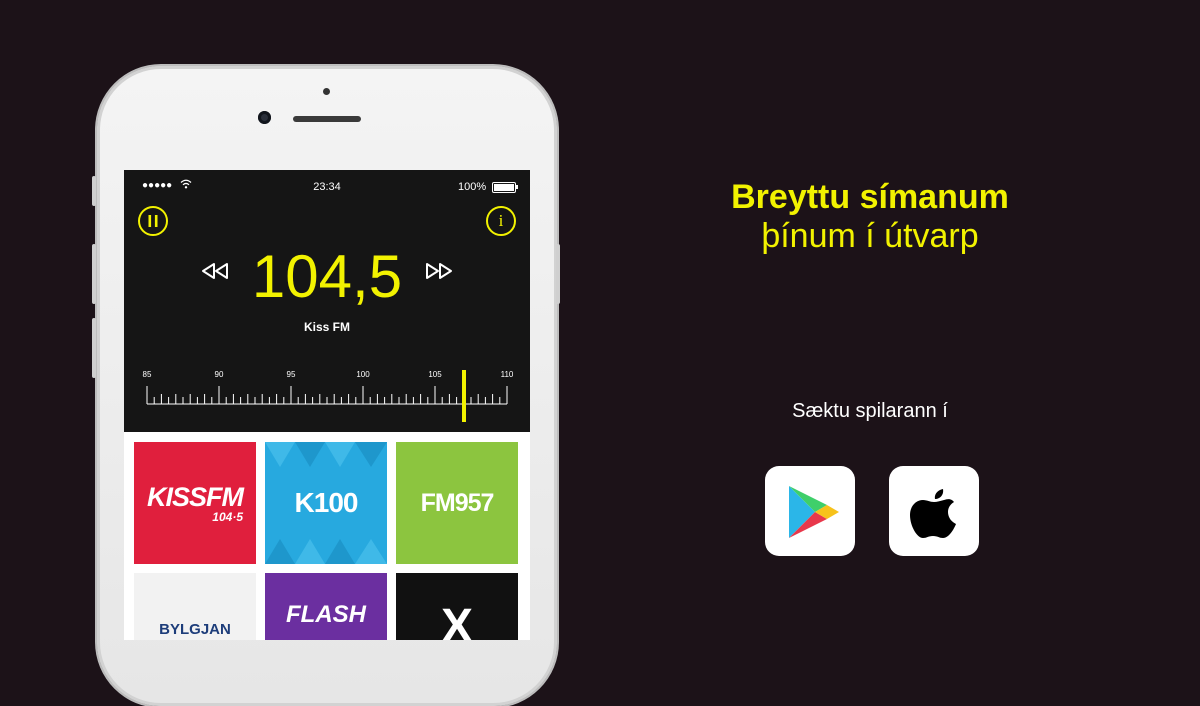 Image resolution: width=1200 pixels, height=706 pixels. I want to click on apple-icon, so click(933, 513).